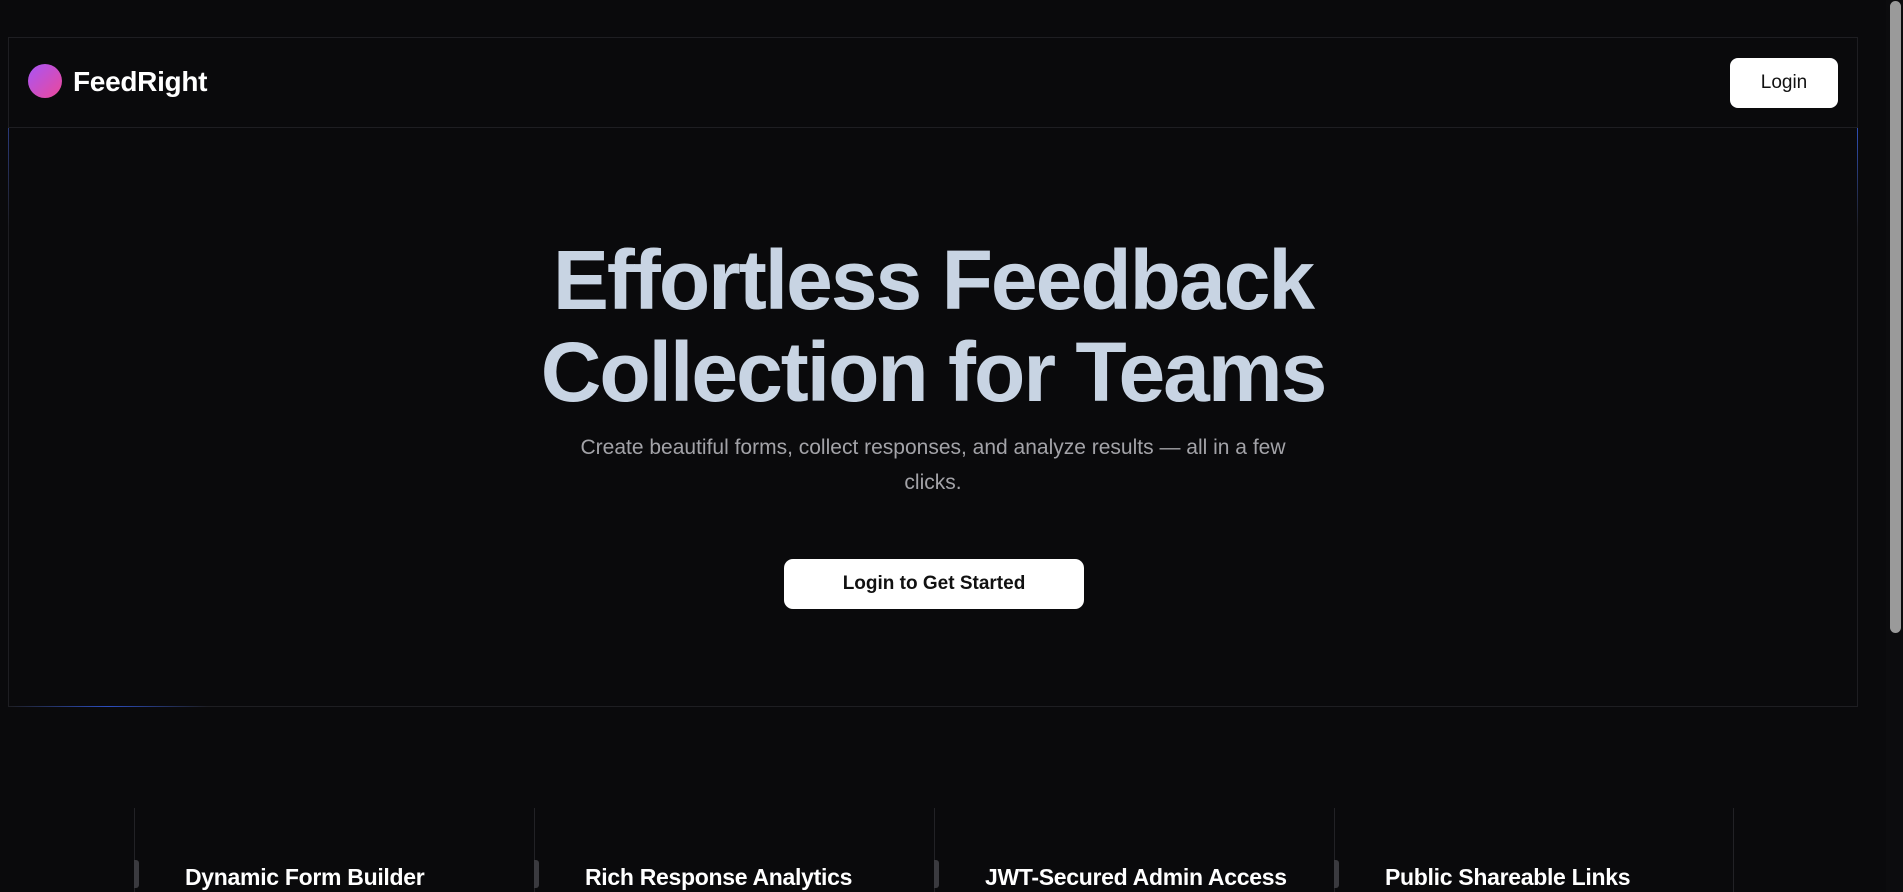 This screenshot has height=892, width=1903. Describe the element at coordinates (1784, 83) in the screenshot. I see `login-button: Login` at that location.